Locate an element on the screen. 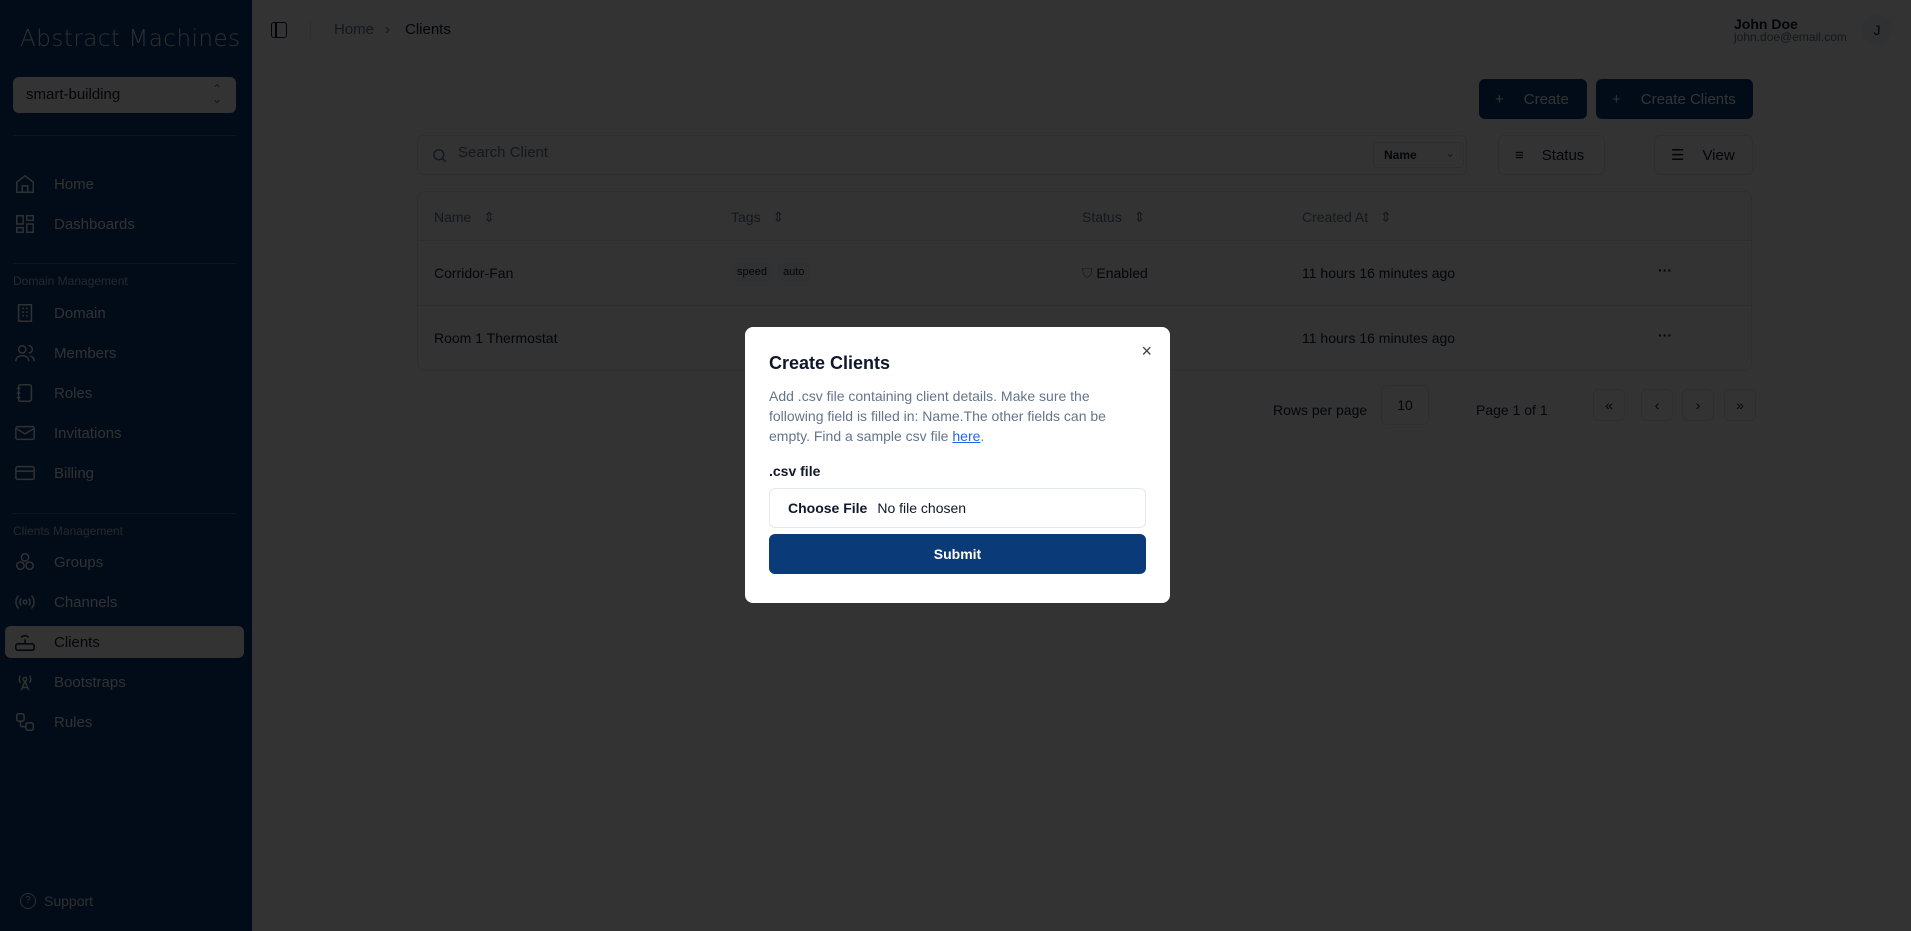 This screenshot has height=931, width=1911. domain-selector: smart-building ⌃ ⌄ is located at coordinates (124, 95).